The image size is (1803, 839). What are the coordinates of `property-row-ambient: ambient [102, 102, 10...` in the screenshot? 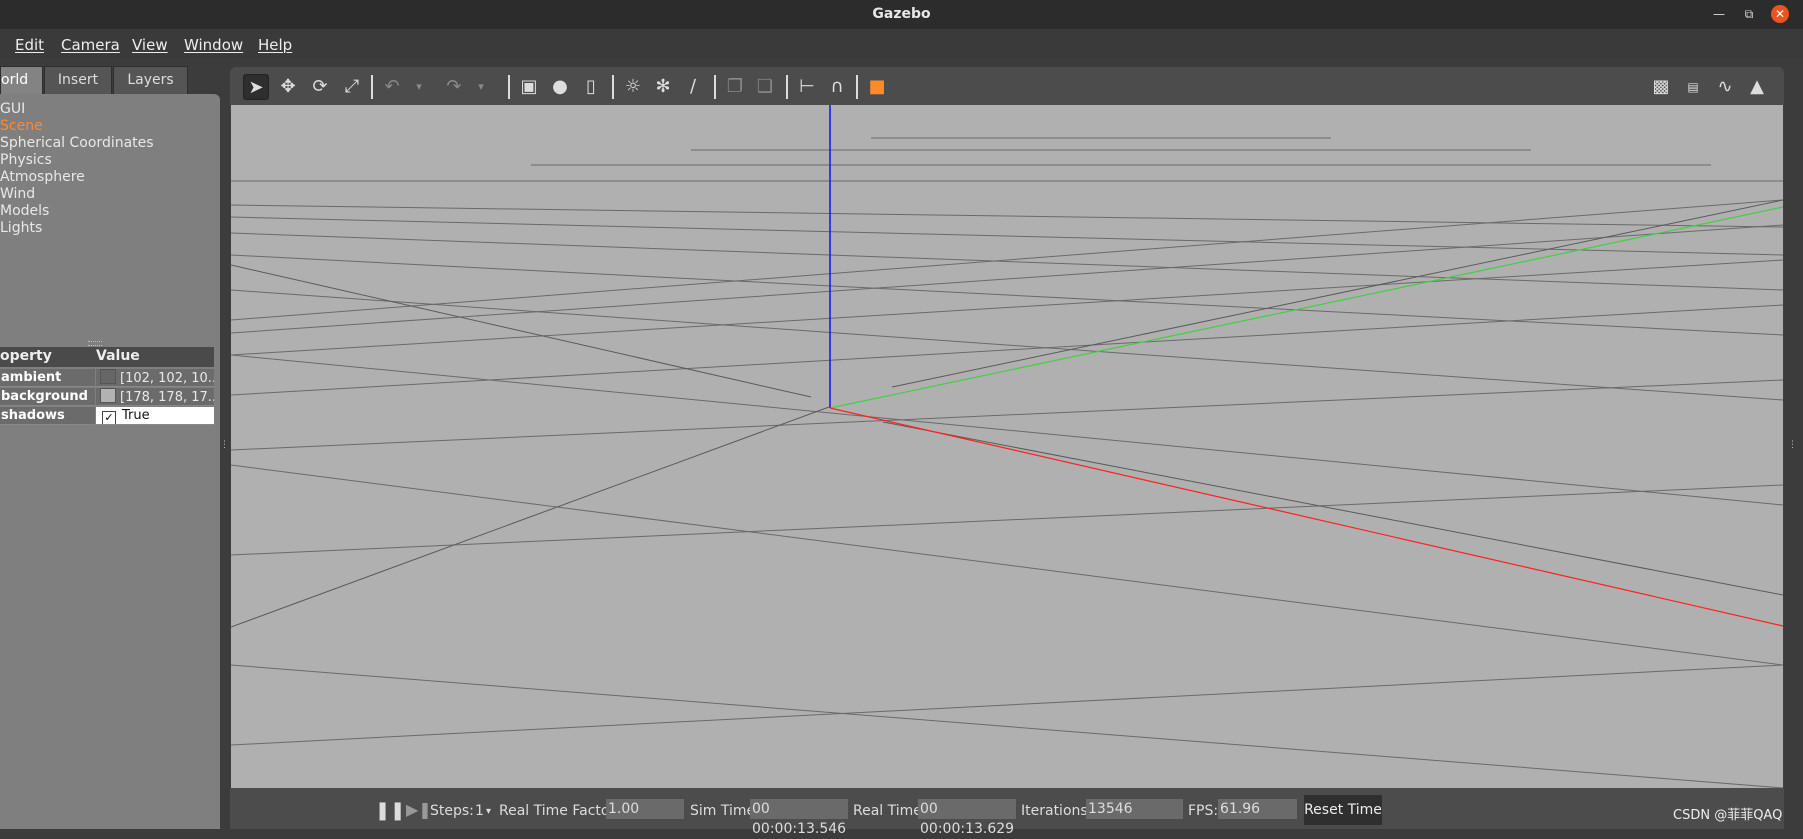 It's located at (107, 378).